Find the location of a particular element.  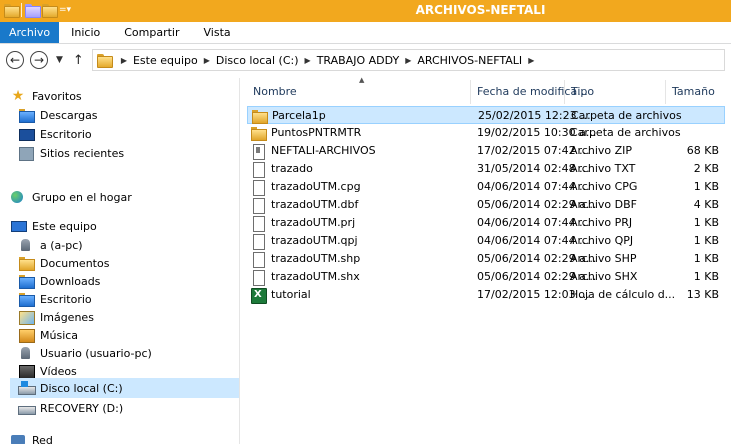

breadcrumb-trabajo-addy: TRABAJO ADDY is located at coordinates (358, 60).